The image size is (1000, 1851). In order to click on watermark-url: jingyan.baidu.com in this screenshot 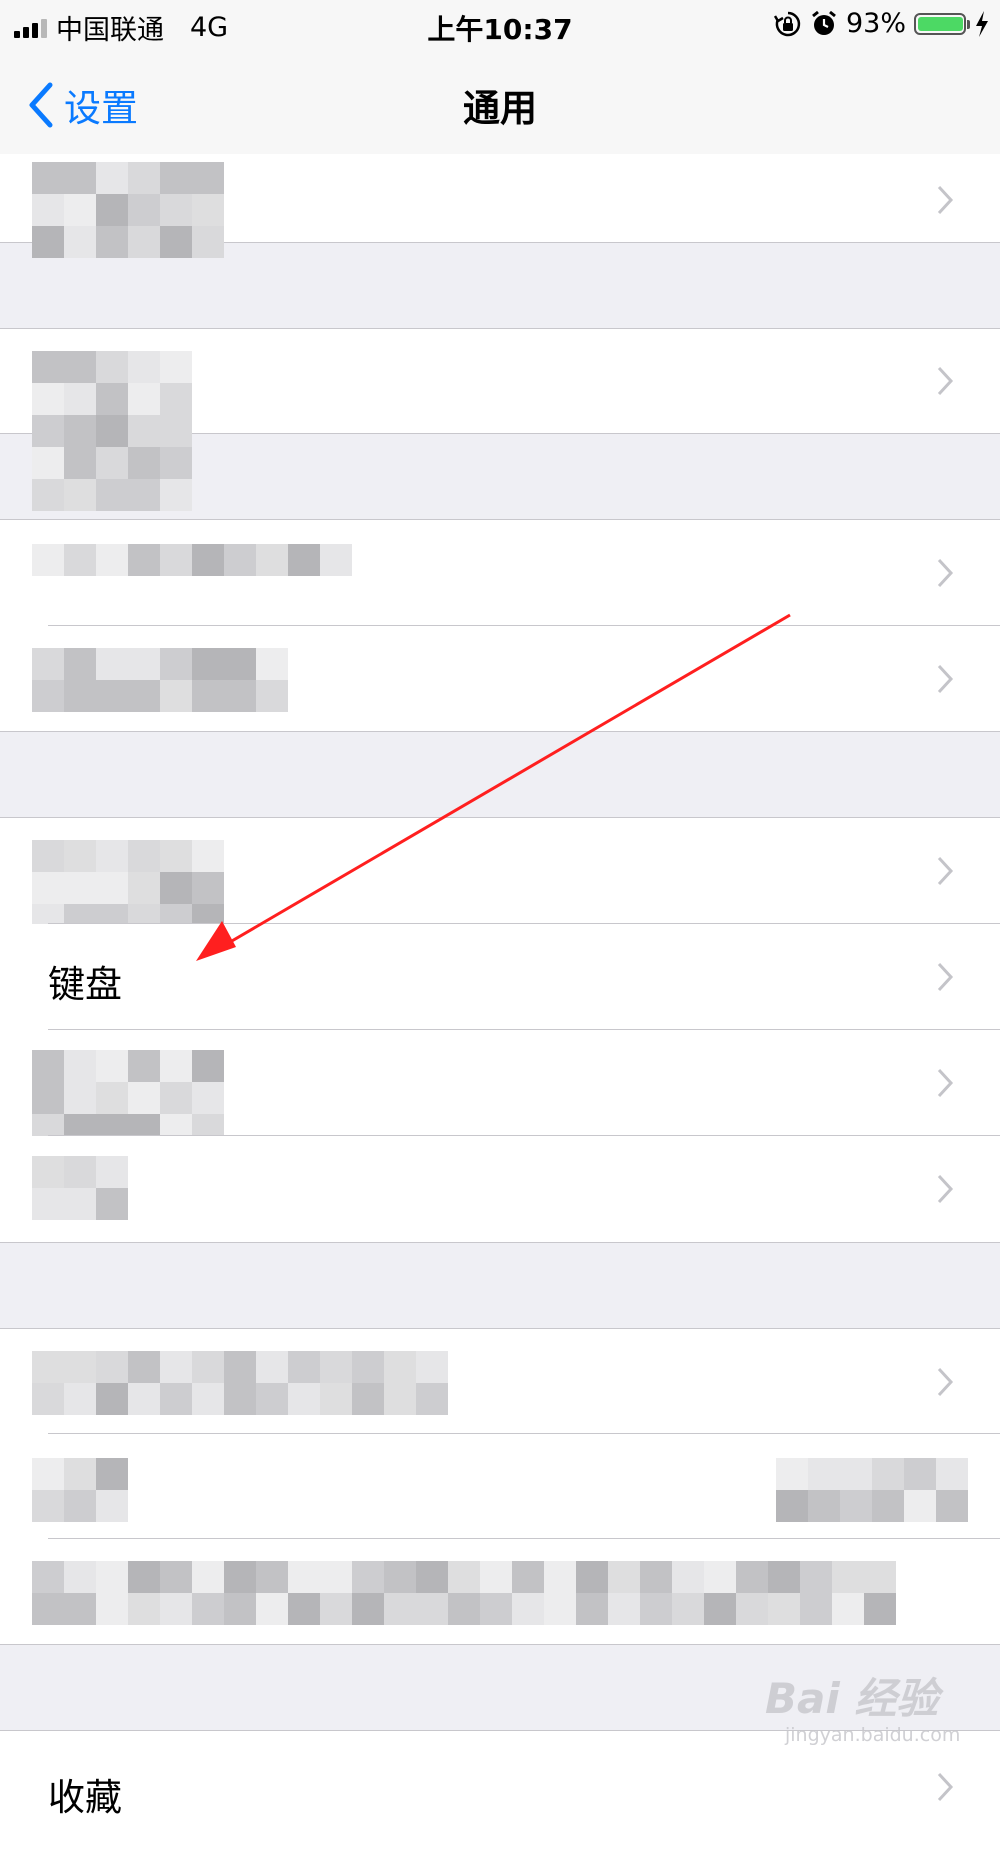, I will do `click(873, 1735)`.